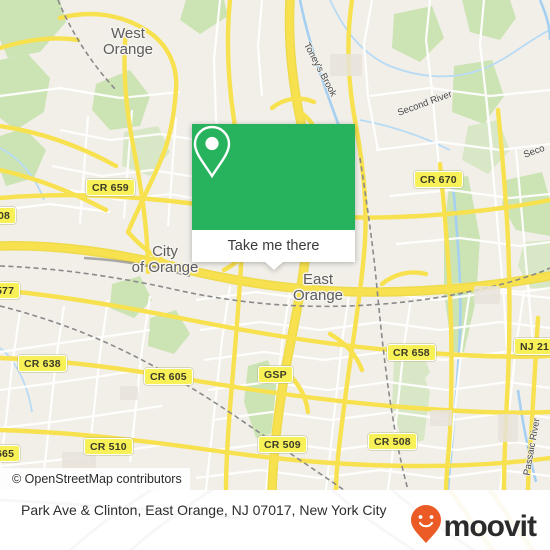 The width and height of the screenshot is (550, 550). Describe the element at coordinates (10, 453) in the screenshot. I see `shield-665-left: 665` at that location.